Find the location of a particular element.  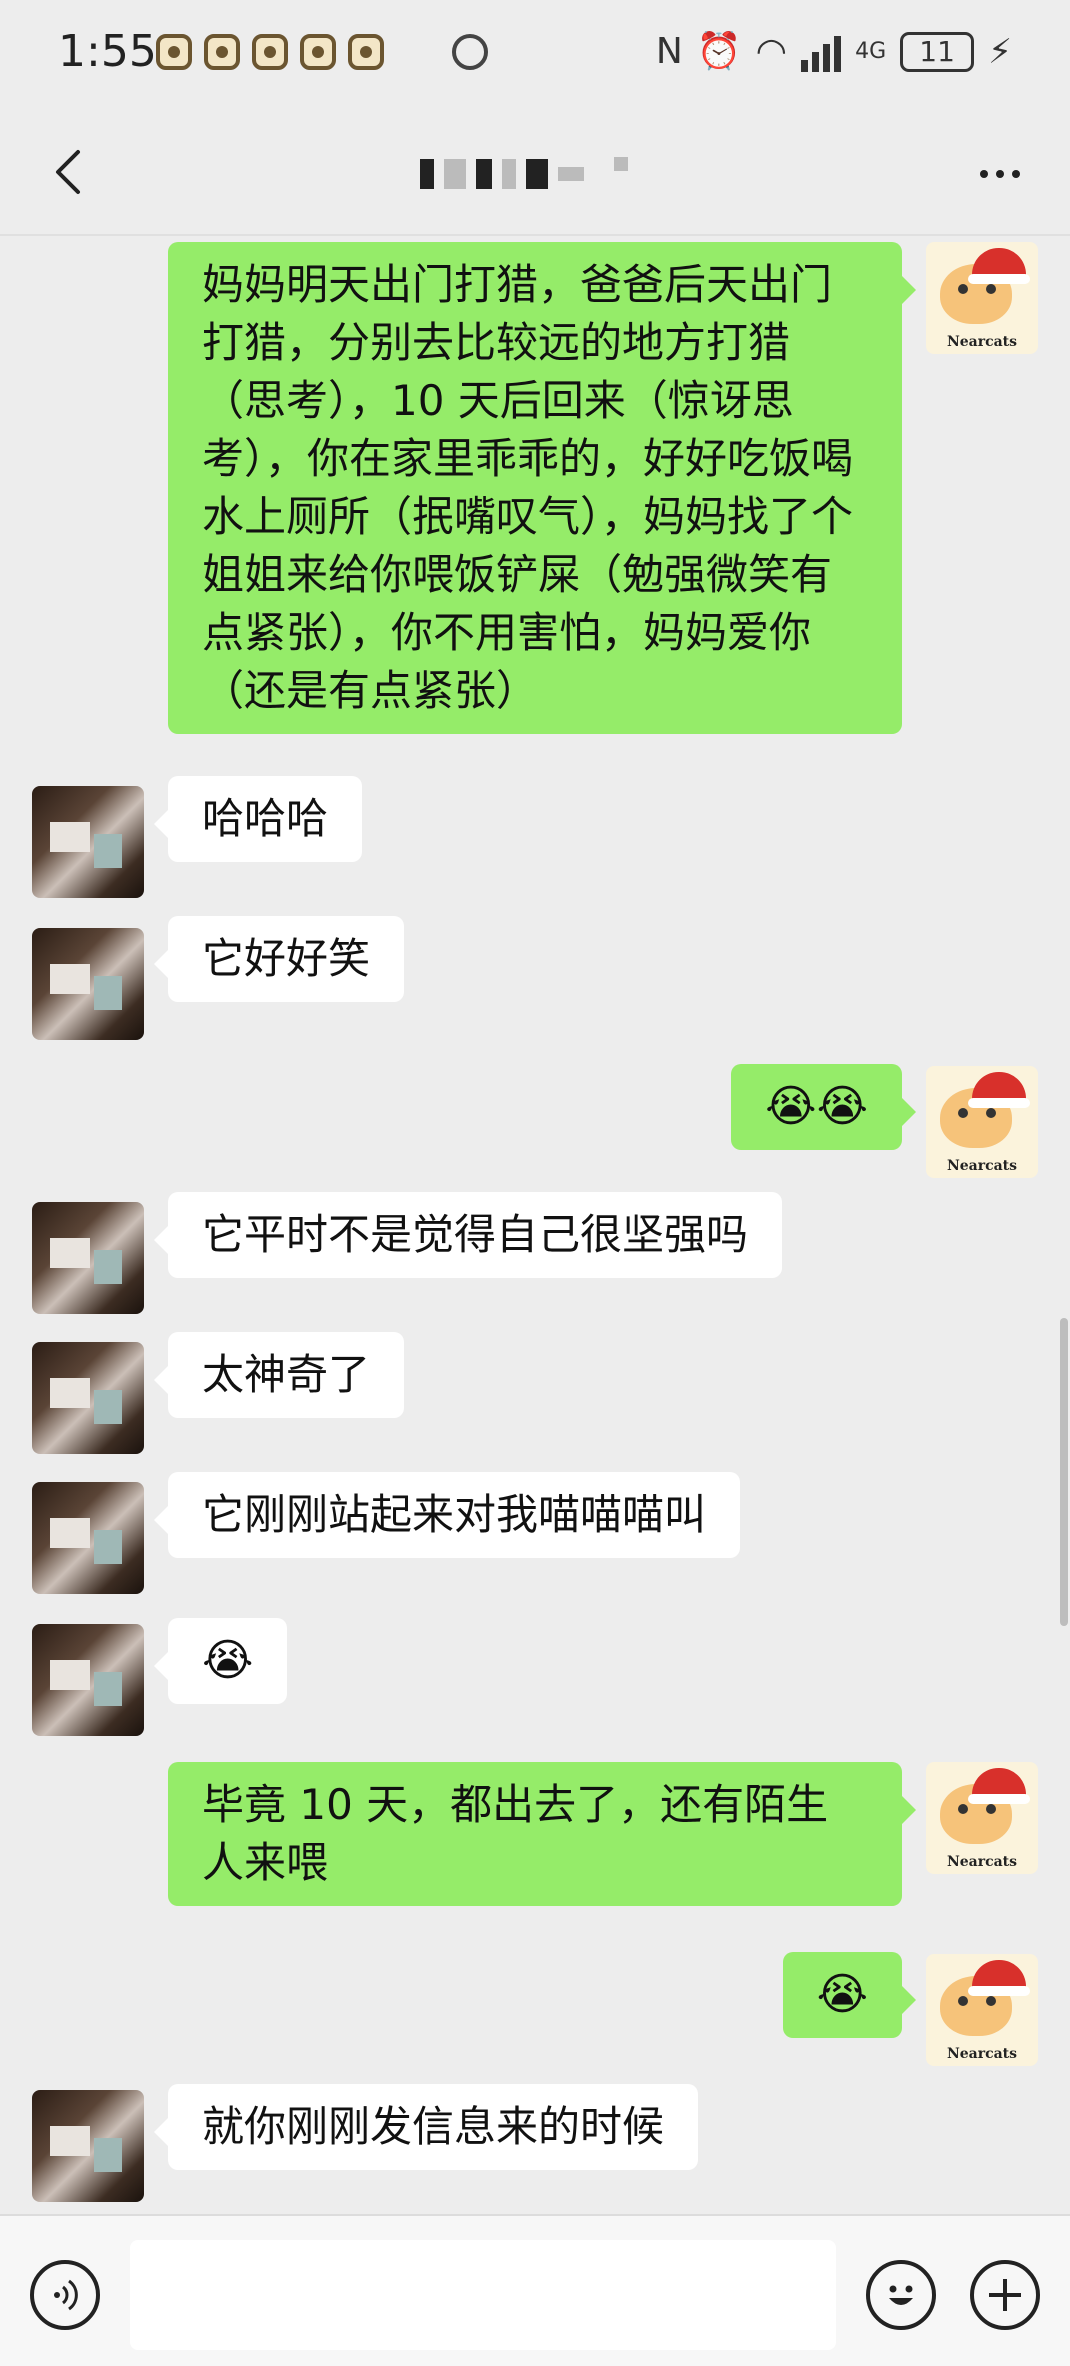

voice-icon is located at coordinates (65, 2295).